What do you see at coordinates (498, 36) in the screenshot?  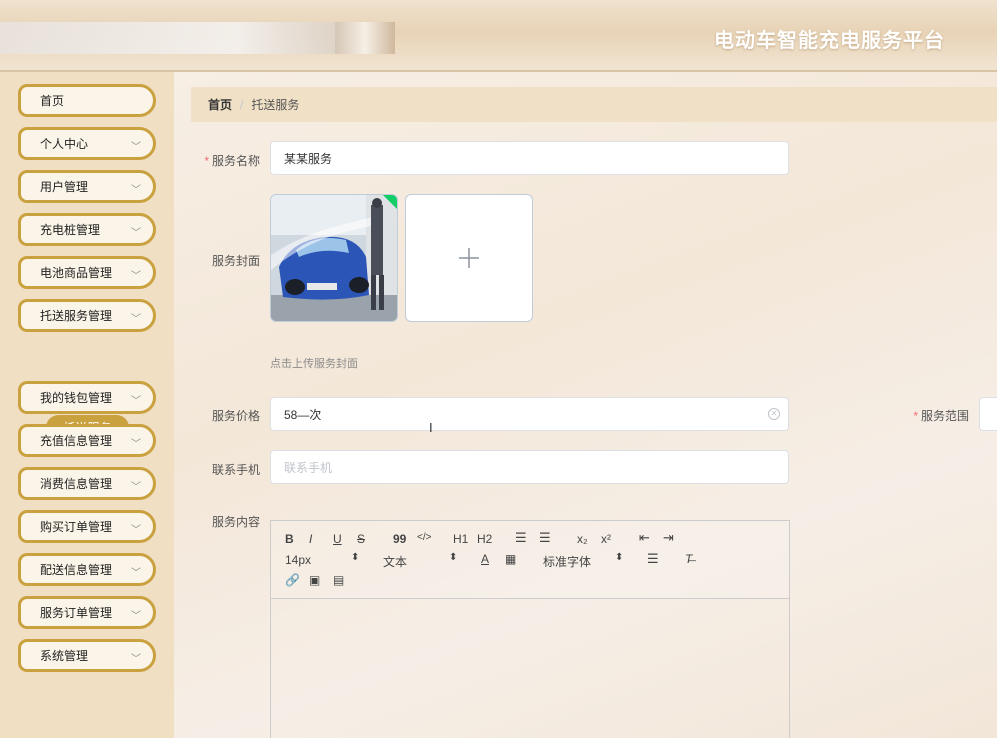 I see `top-header: 电动车智能充电服务平台` at bounding box center [498, 36].